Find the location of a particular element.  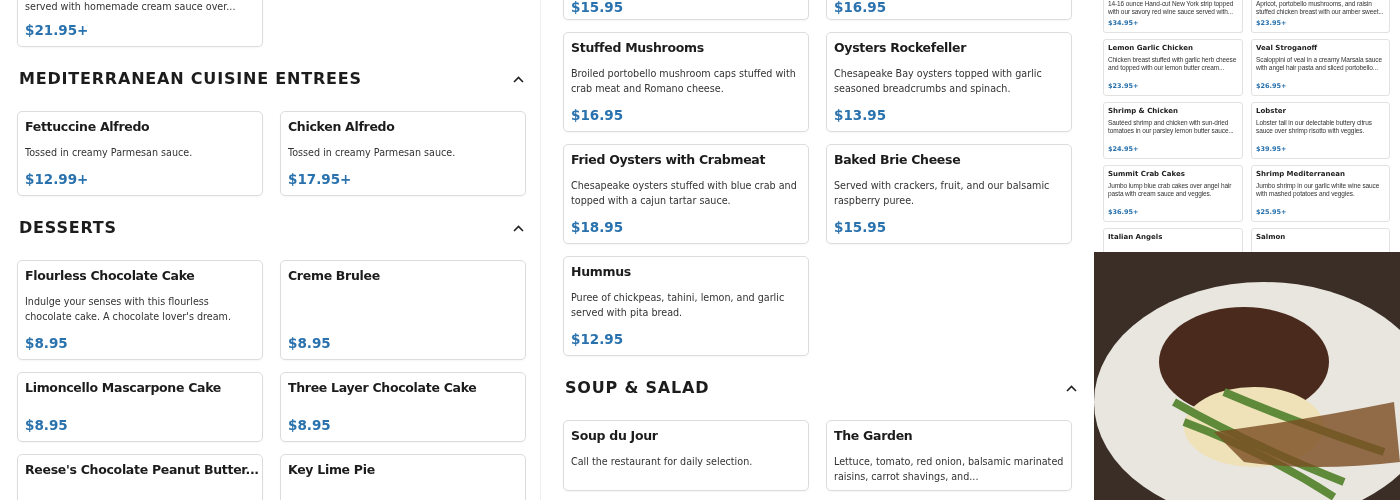

item-name: Oysters Rockefeller is located at coordinates (901, 48).